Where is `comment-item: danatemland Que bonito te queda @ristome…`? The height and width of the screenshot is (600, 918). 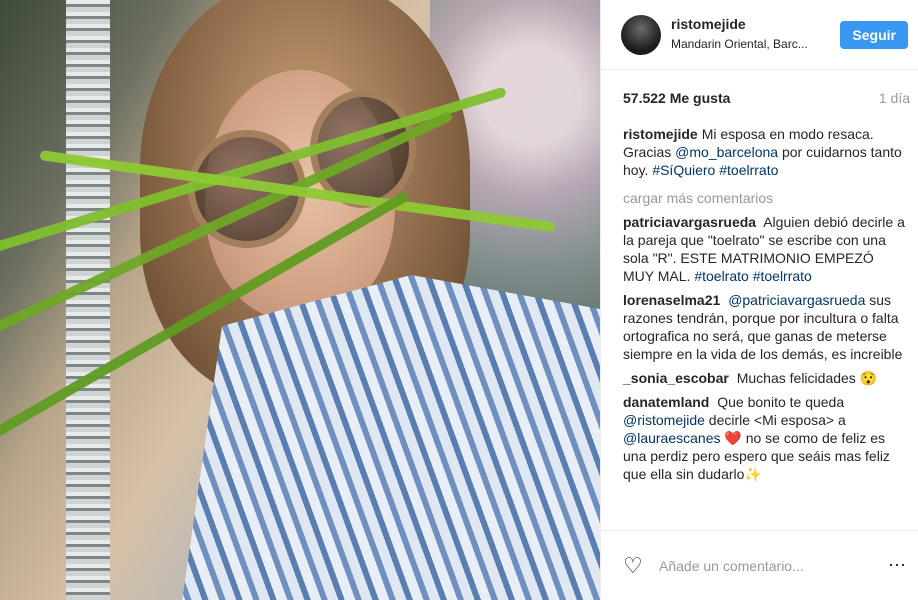 comment-item: danatemland Que bonito te queda @ristome… is located at coordinates (765, 438).